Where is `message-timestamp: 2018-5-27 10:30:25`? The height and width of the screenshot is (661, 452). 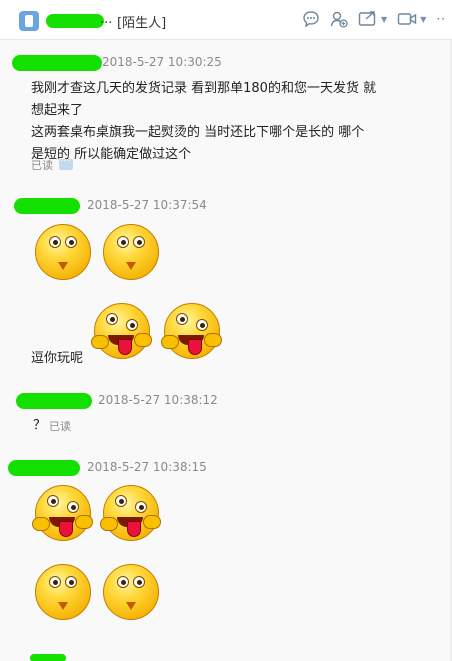
message-timestamp: 2018-5-27 10:30:25 is located at coordinates (162, 62).